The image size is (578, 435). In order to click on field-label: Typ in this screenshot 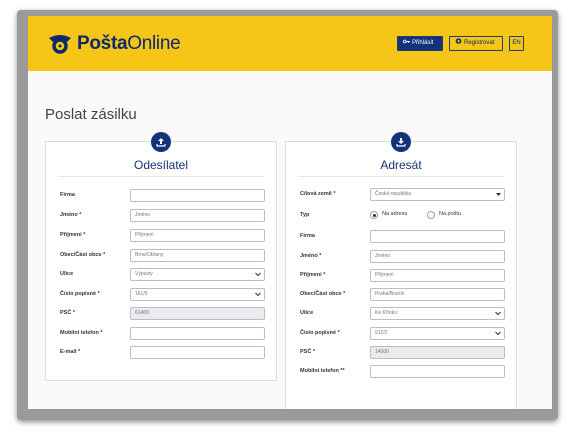, I will do `click(305, 215)`.